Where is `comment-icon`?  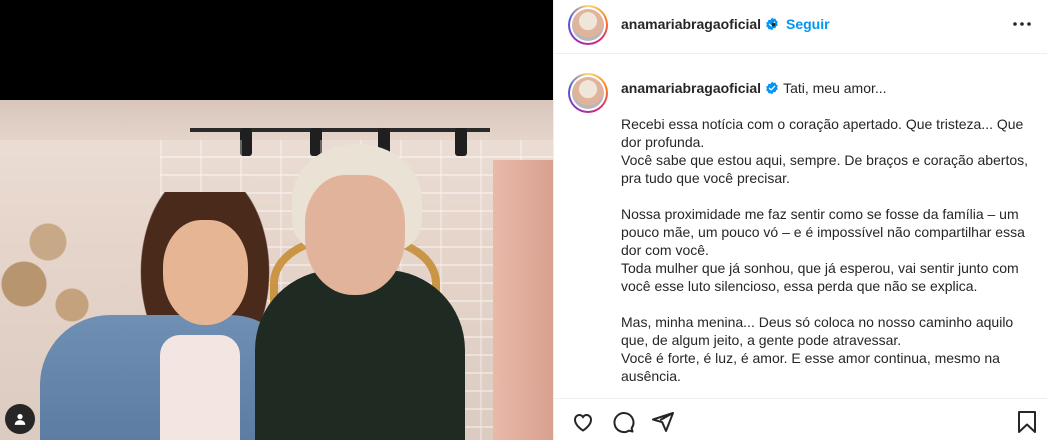 comment-icon is located at coordinates (624, 423).